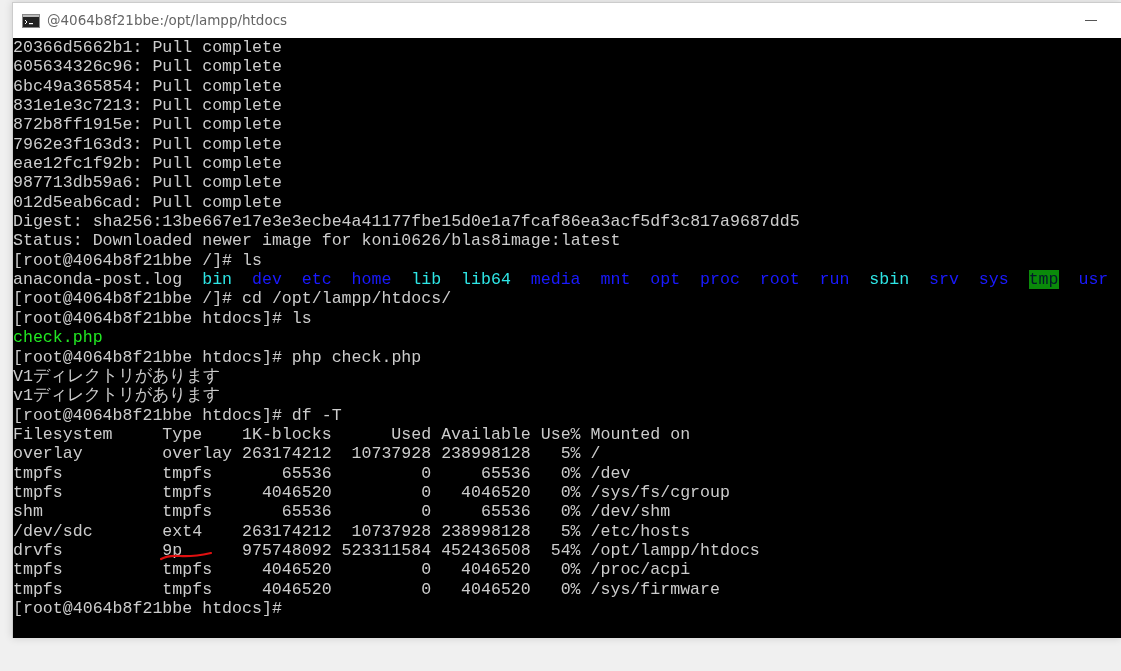 The image size is (1121, 671). Describe the element at coordinates (1093, 280) in the screenshot. I see `directory-name: usr` at that location.